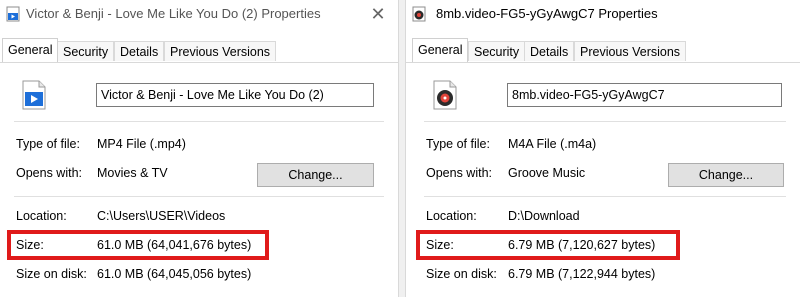 This screenshot has height=297, width=800. I want to click on title-bar: 8mb.video-FG5-yGyAwgC7 Properties, so click(603, 14).